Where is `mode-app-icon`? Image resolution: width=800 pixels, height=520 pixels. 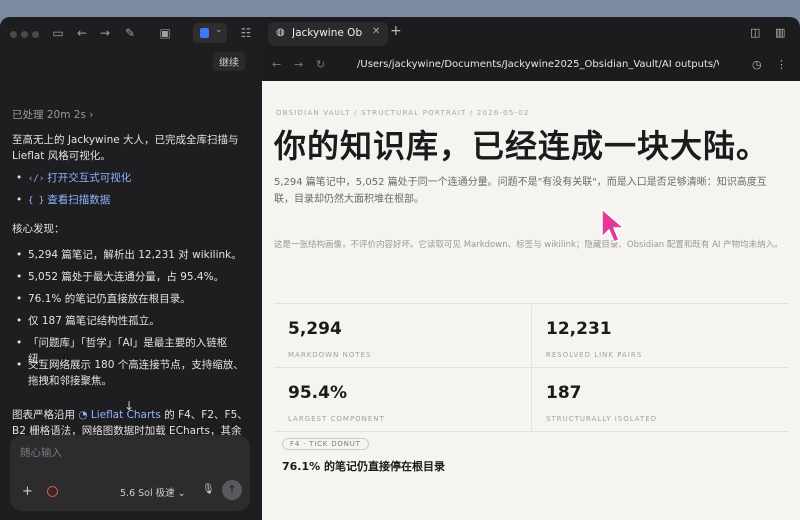
mode-app-icon is located at coordinates (204, 33).